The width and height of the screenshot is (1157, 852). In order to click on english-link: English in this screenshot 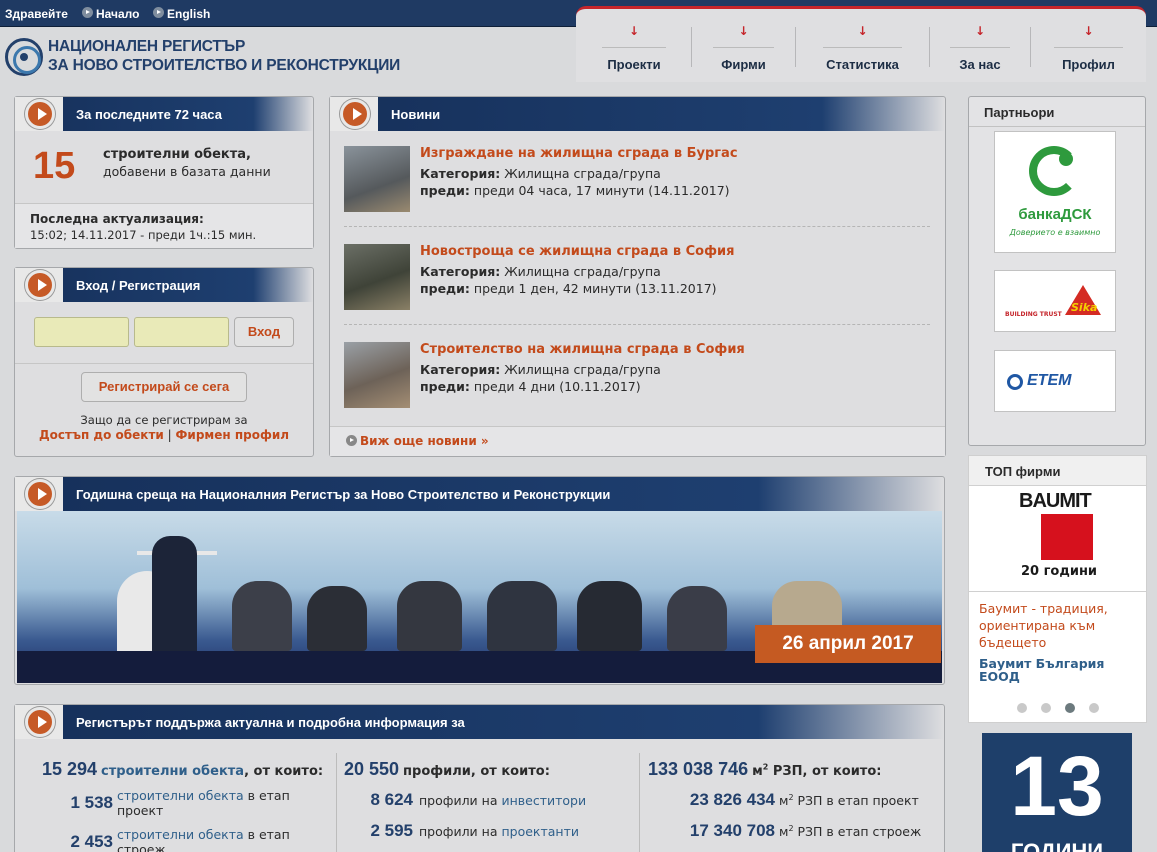, I will do `click(188, 14)`.